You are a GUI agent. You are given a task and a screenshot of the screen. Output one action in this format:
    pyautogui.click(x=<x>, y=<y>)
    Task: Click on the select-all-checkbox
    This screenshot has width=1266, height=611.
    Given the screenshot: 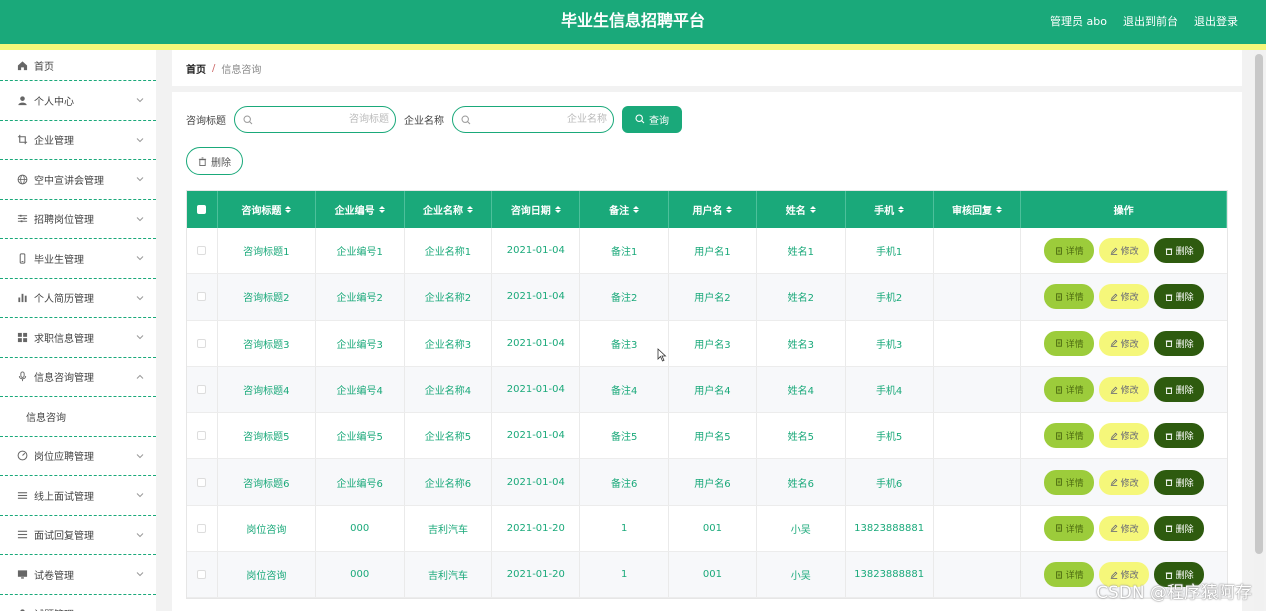 What is the action you would take?
    pyautogui.click(x=202, y=209)
    